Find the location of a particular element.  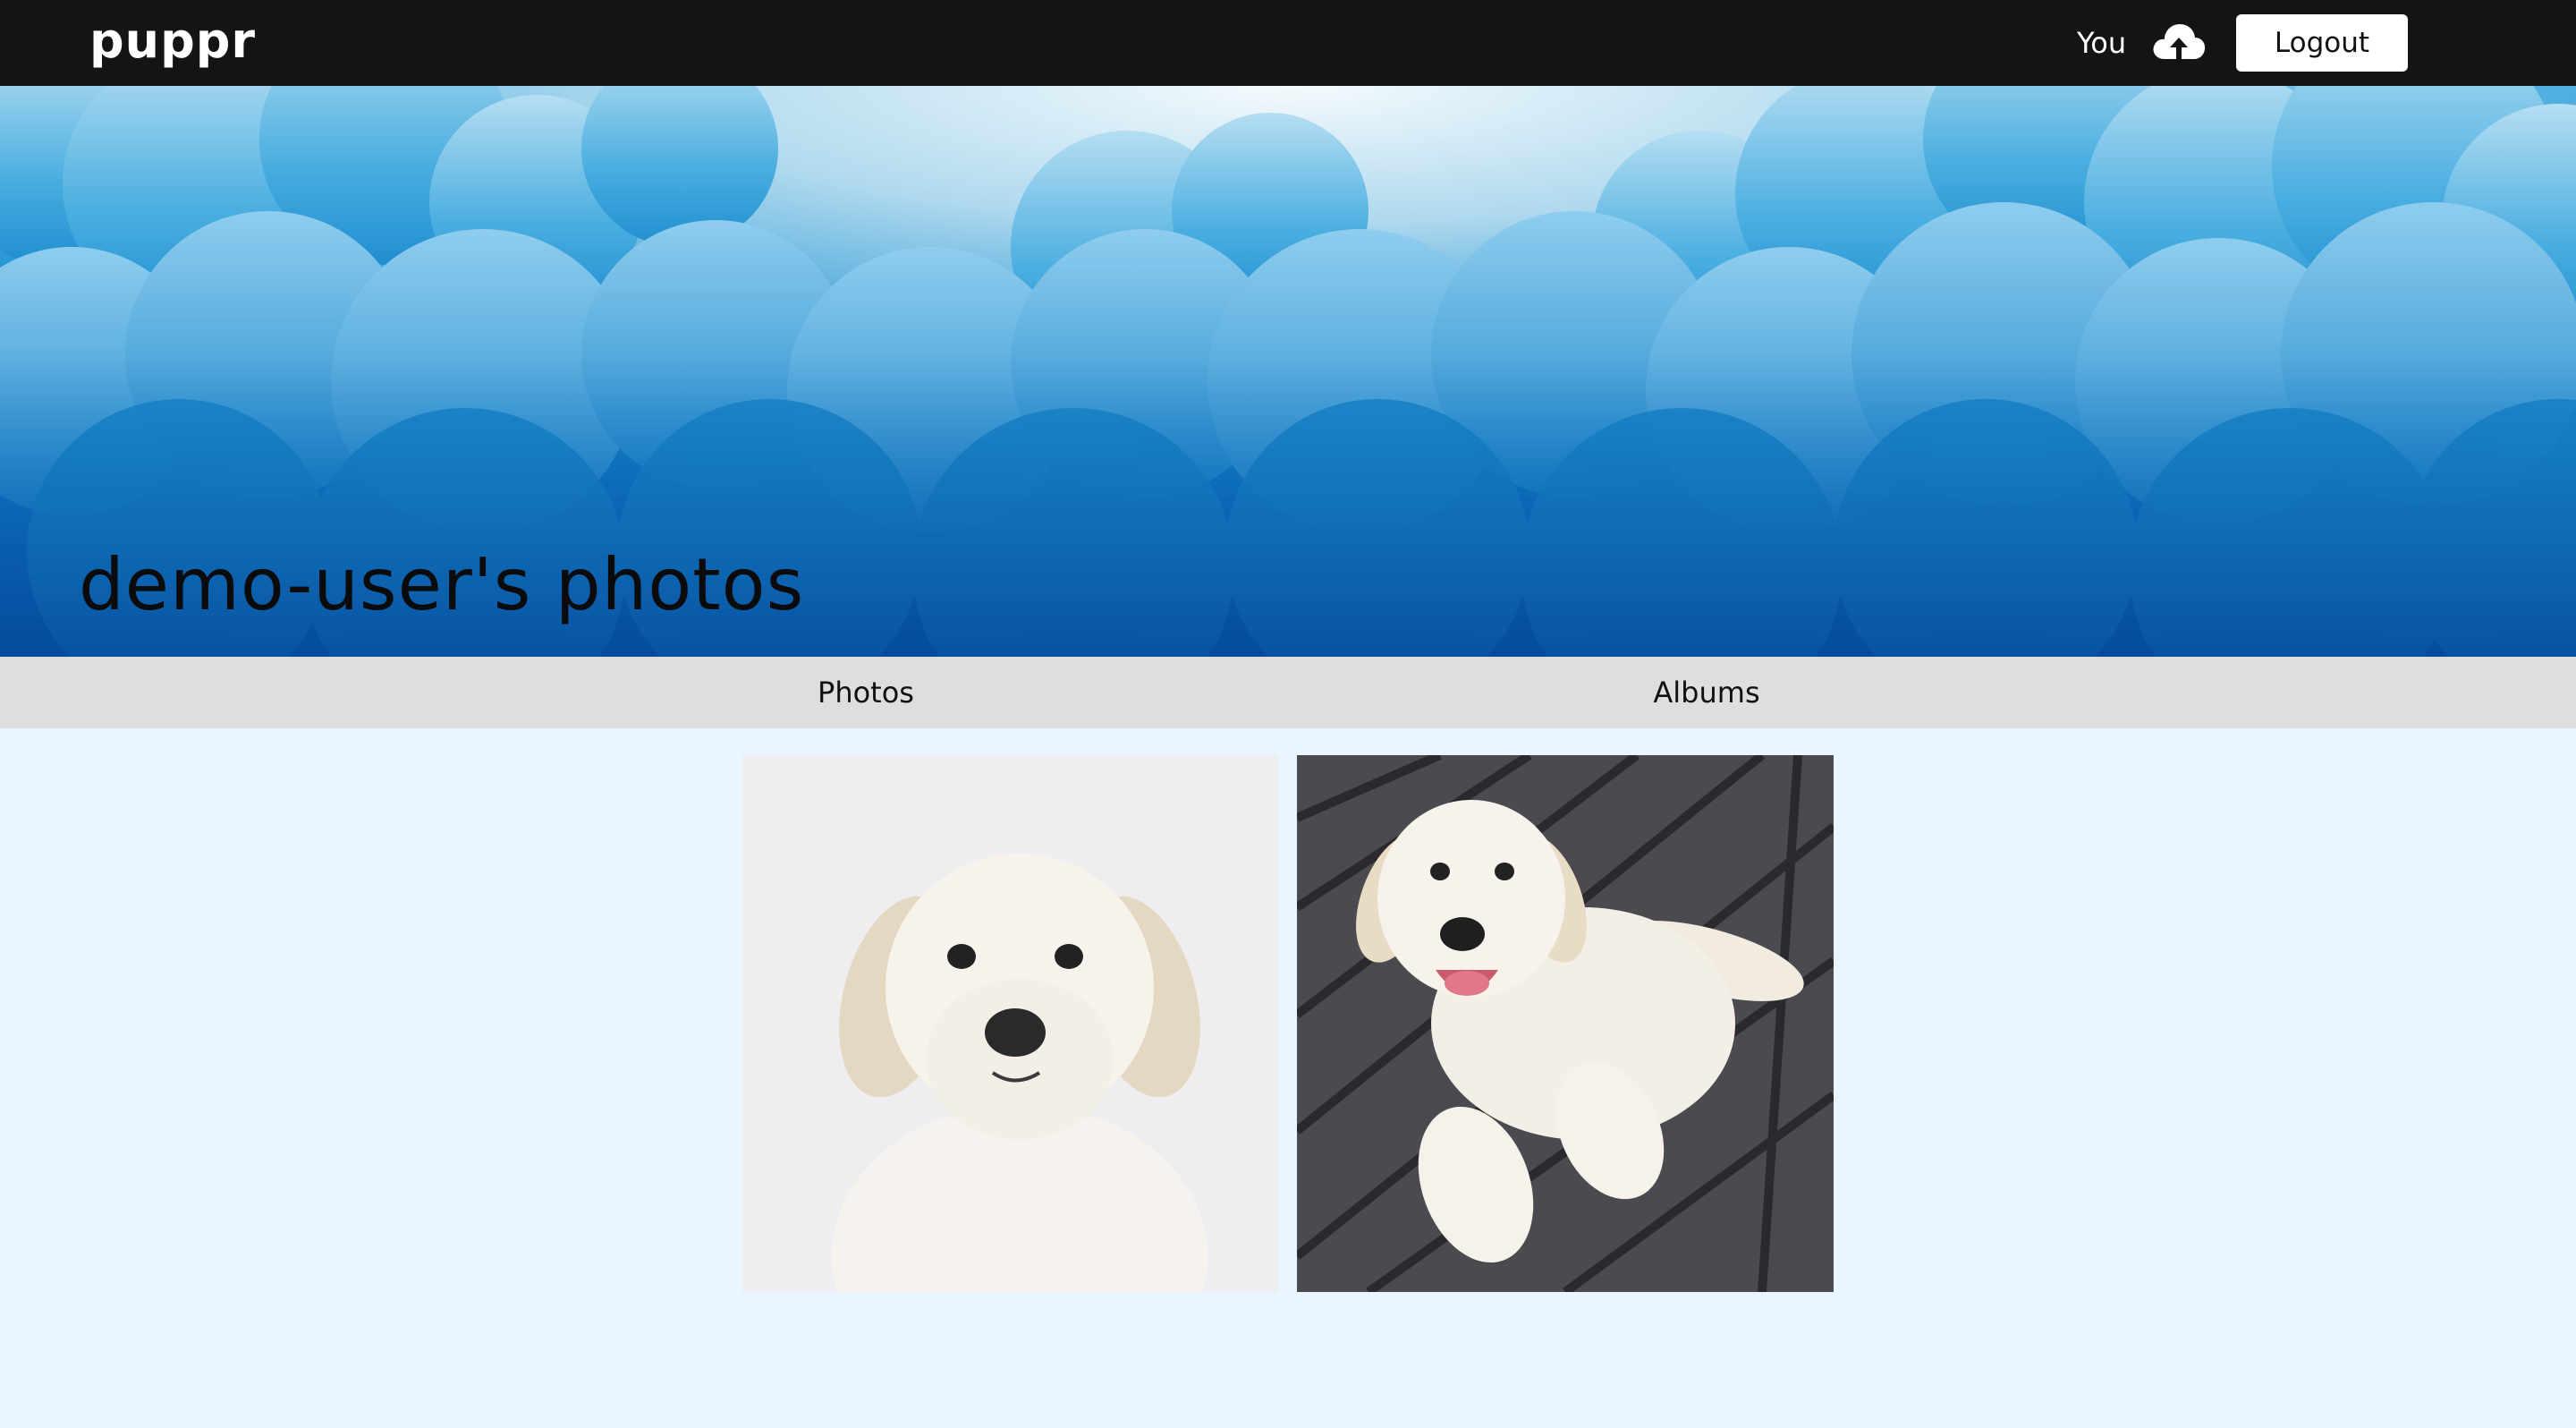

tab-photos: Photos is located at coordinates (866, 692).